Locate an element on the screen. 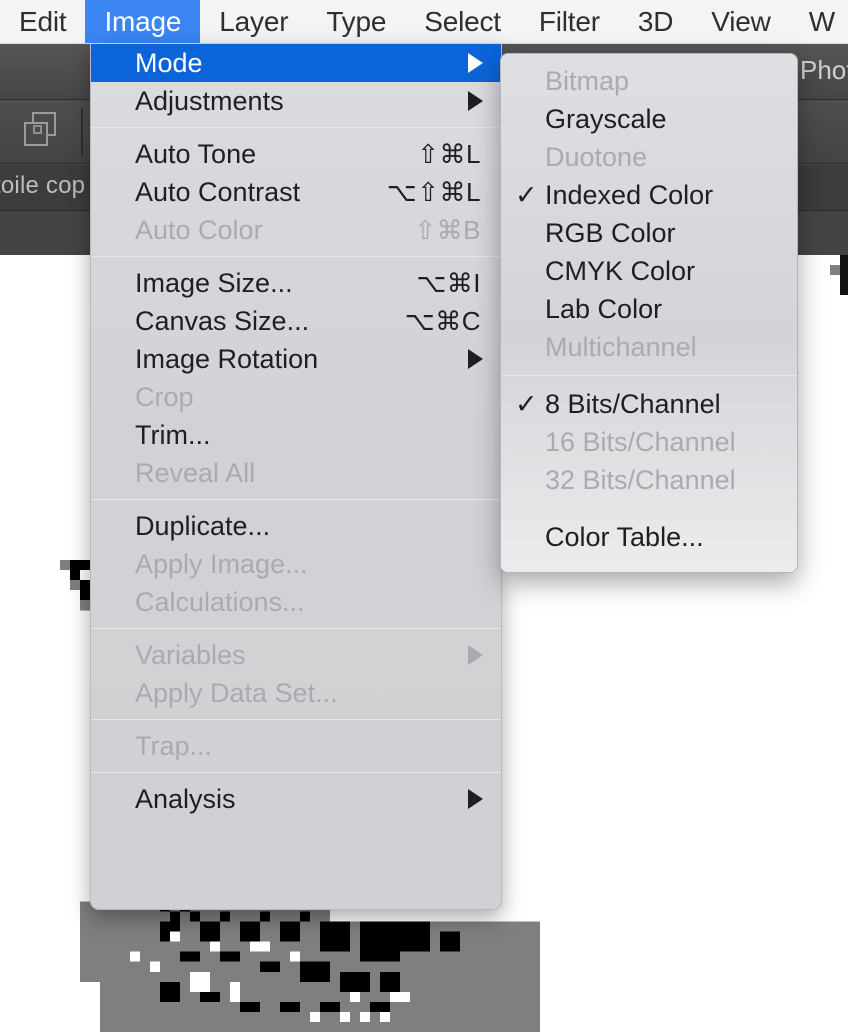 This screenshot has height=1032, width=848. menu-item-image-rotation: Image Rotation is located at coordinates (296, 359).